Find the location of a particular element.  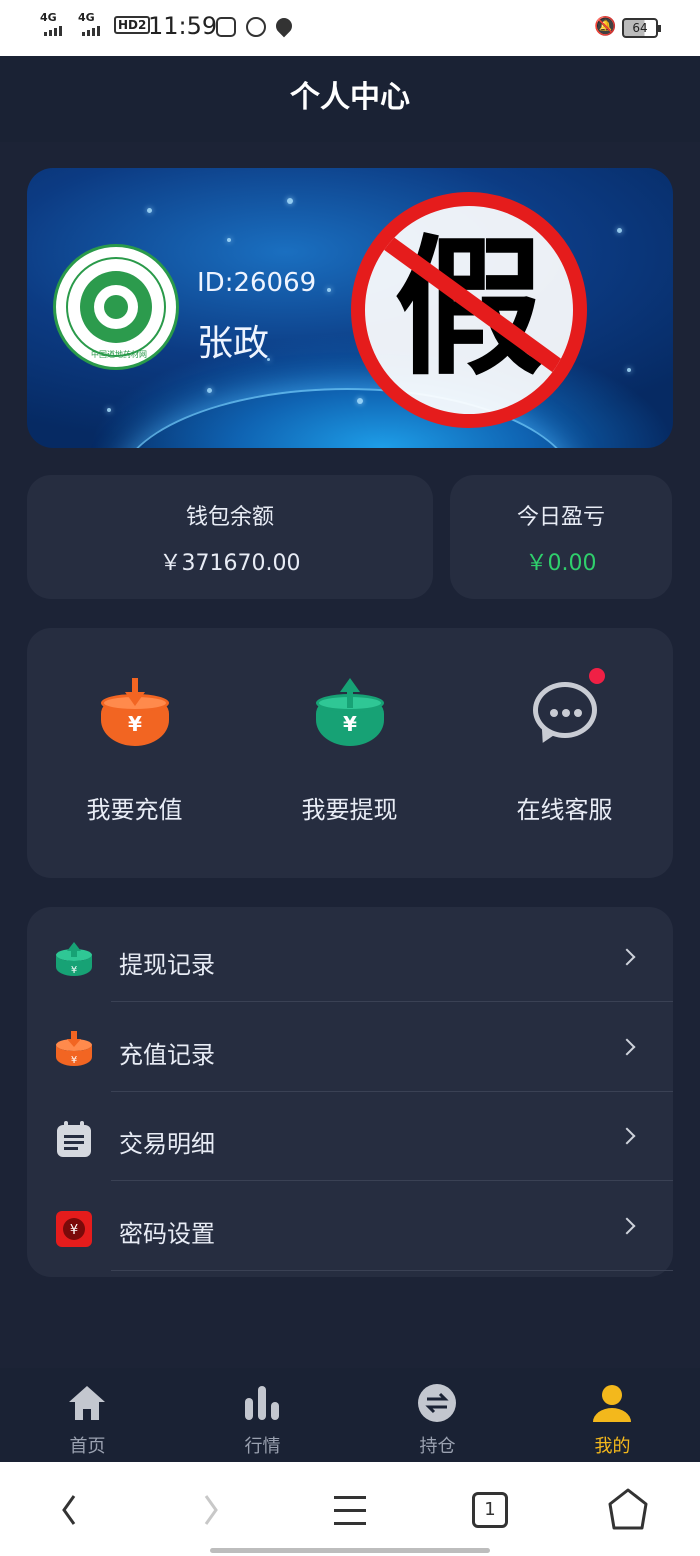

menu-item-label: 提现记录 is located at coordinates (167, 965).